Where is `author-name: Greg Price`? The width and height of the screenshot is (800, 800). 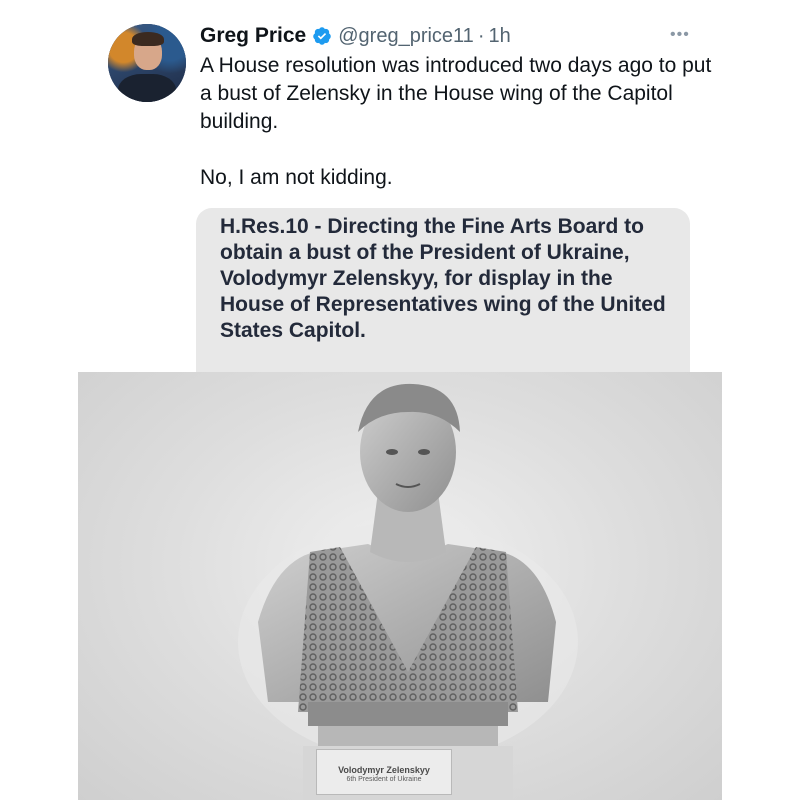 author-name: Greg Price is located at coordinates (253, 36).